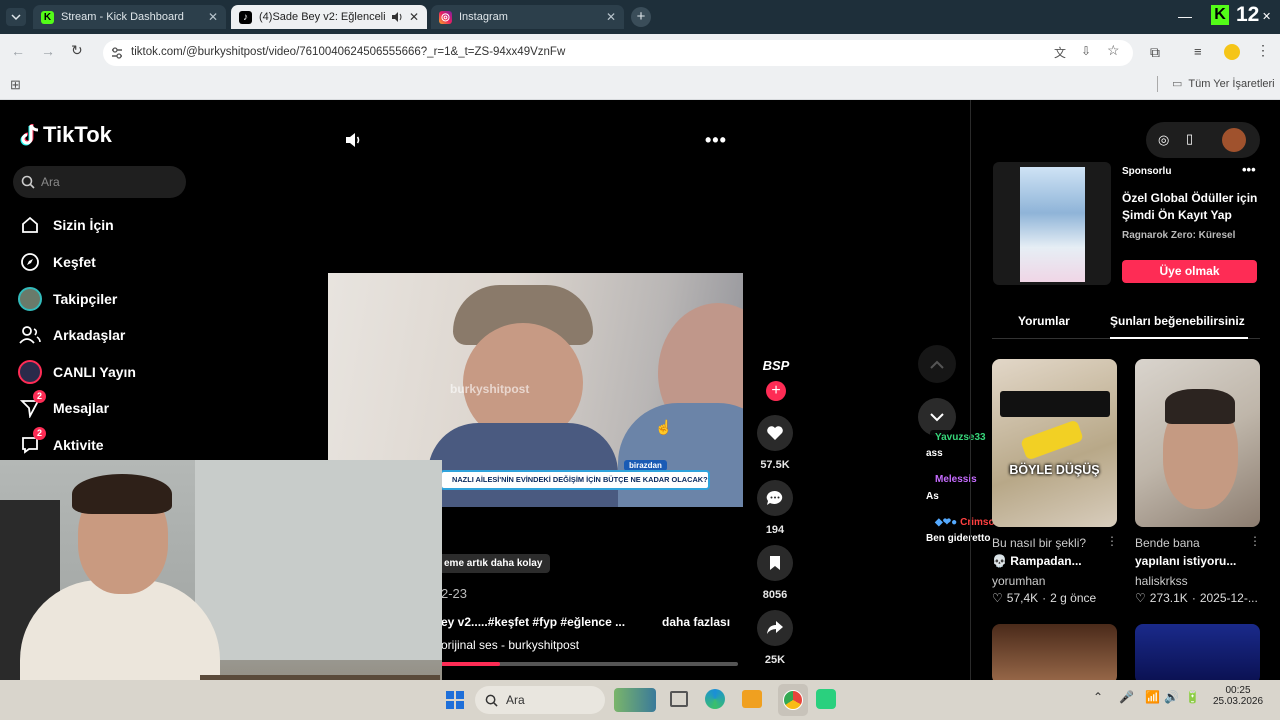 Image resolution: width=1280 pixels, height=720 pixels. Describe the element at coordinates (30, 335) in the screenshot. I see `friends-icon` at that location.